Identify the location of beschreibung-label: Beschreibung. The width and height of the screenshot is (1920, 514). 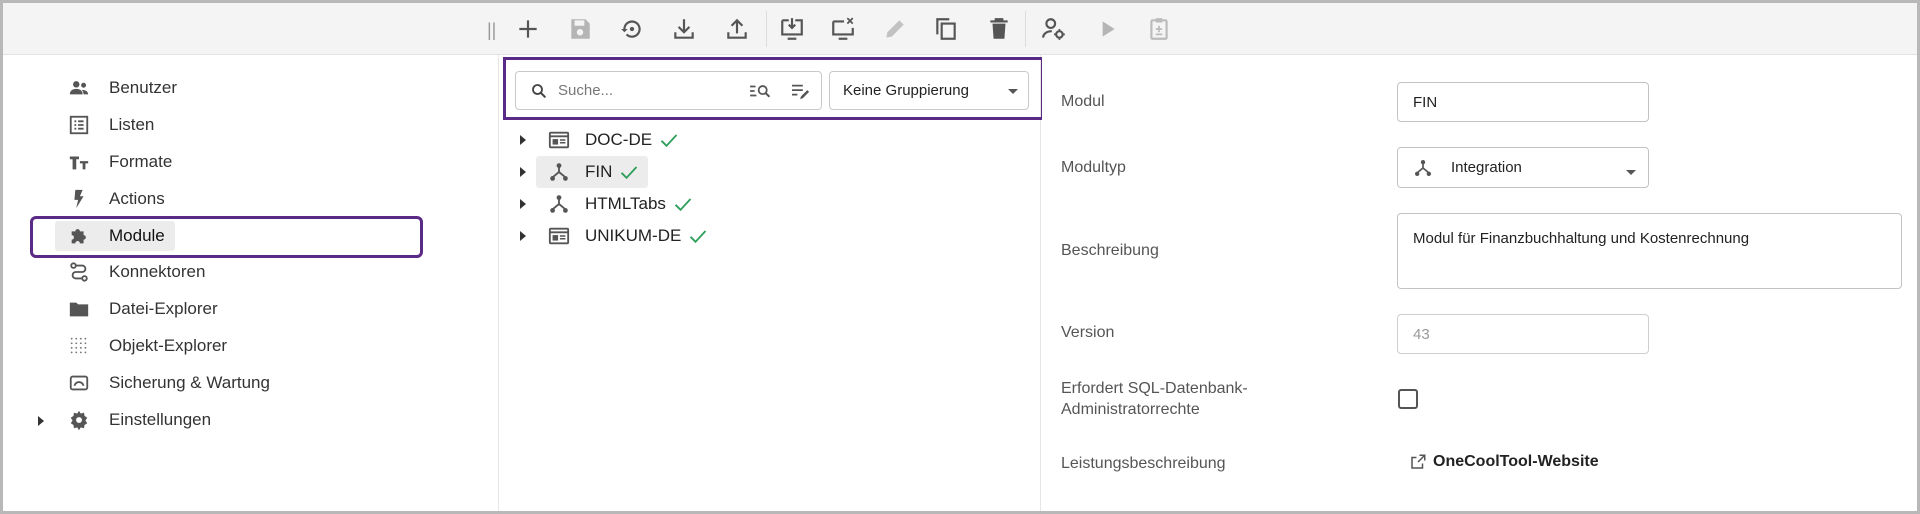
(1110, 250).